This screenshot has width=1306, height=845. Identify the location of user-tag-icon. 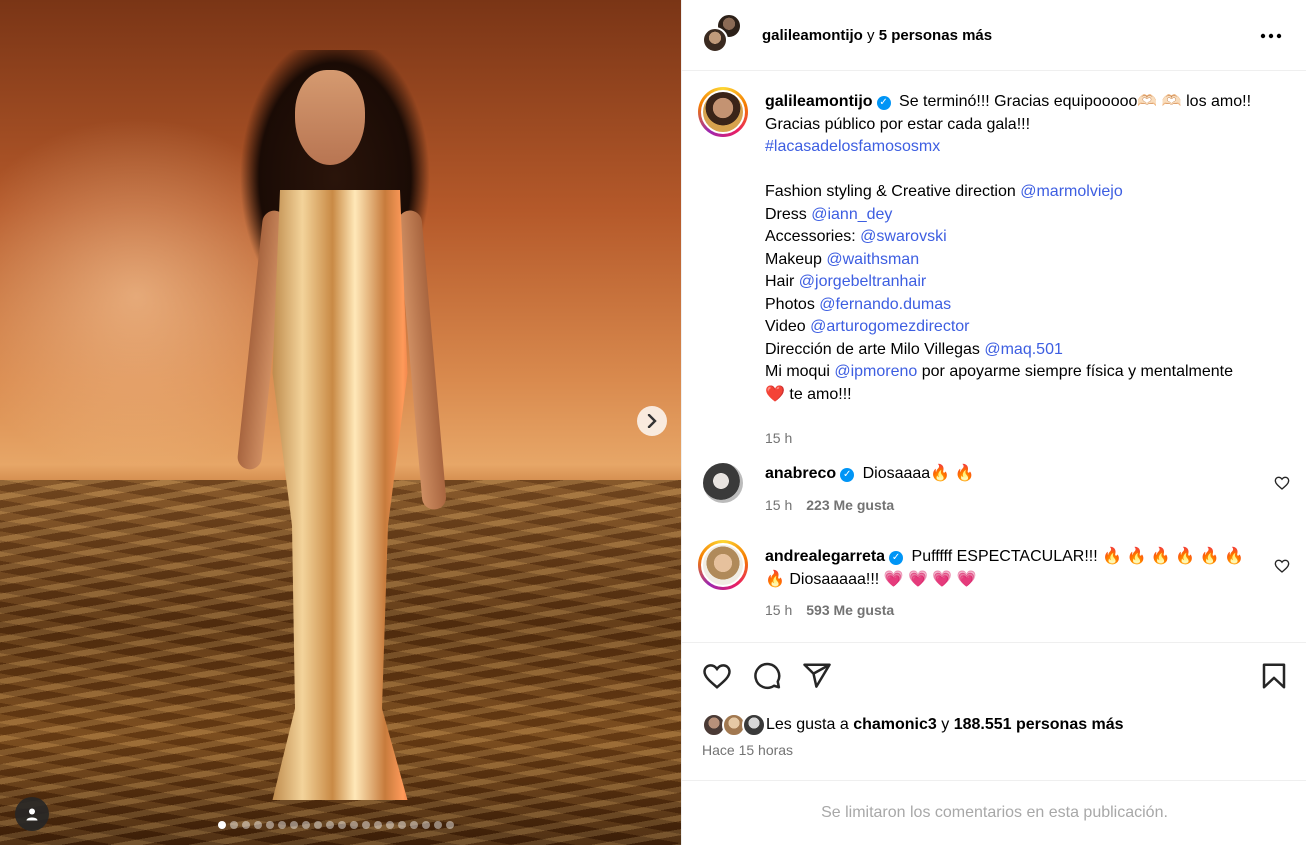
(32, 814).